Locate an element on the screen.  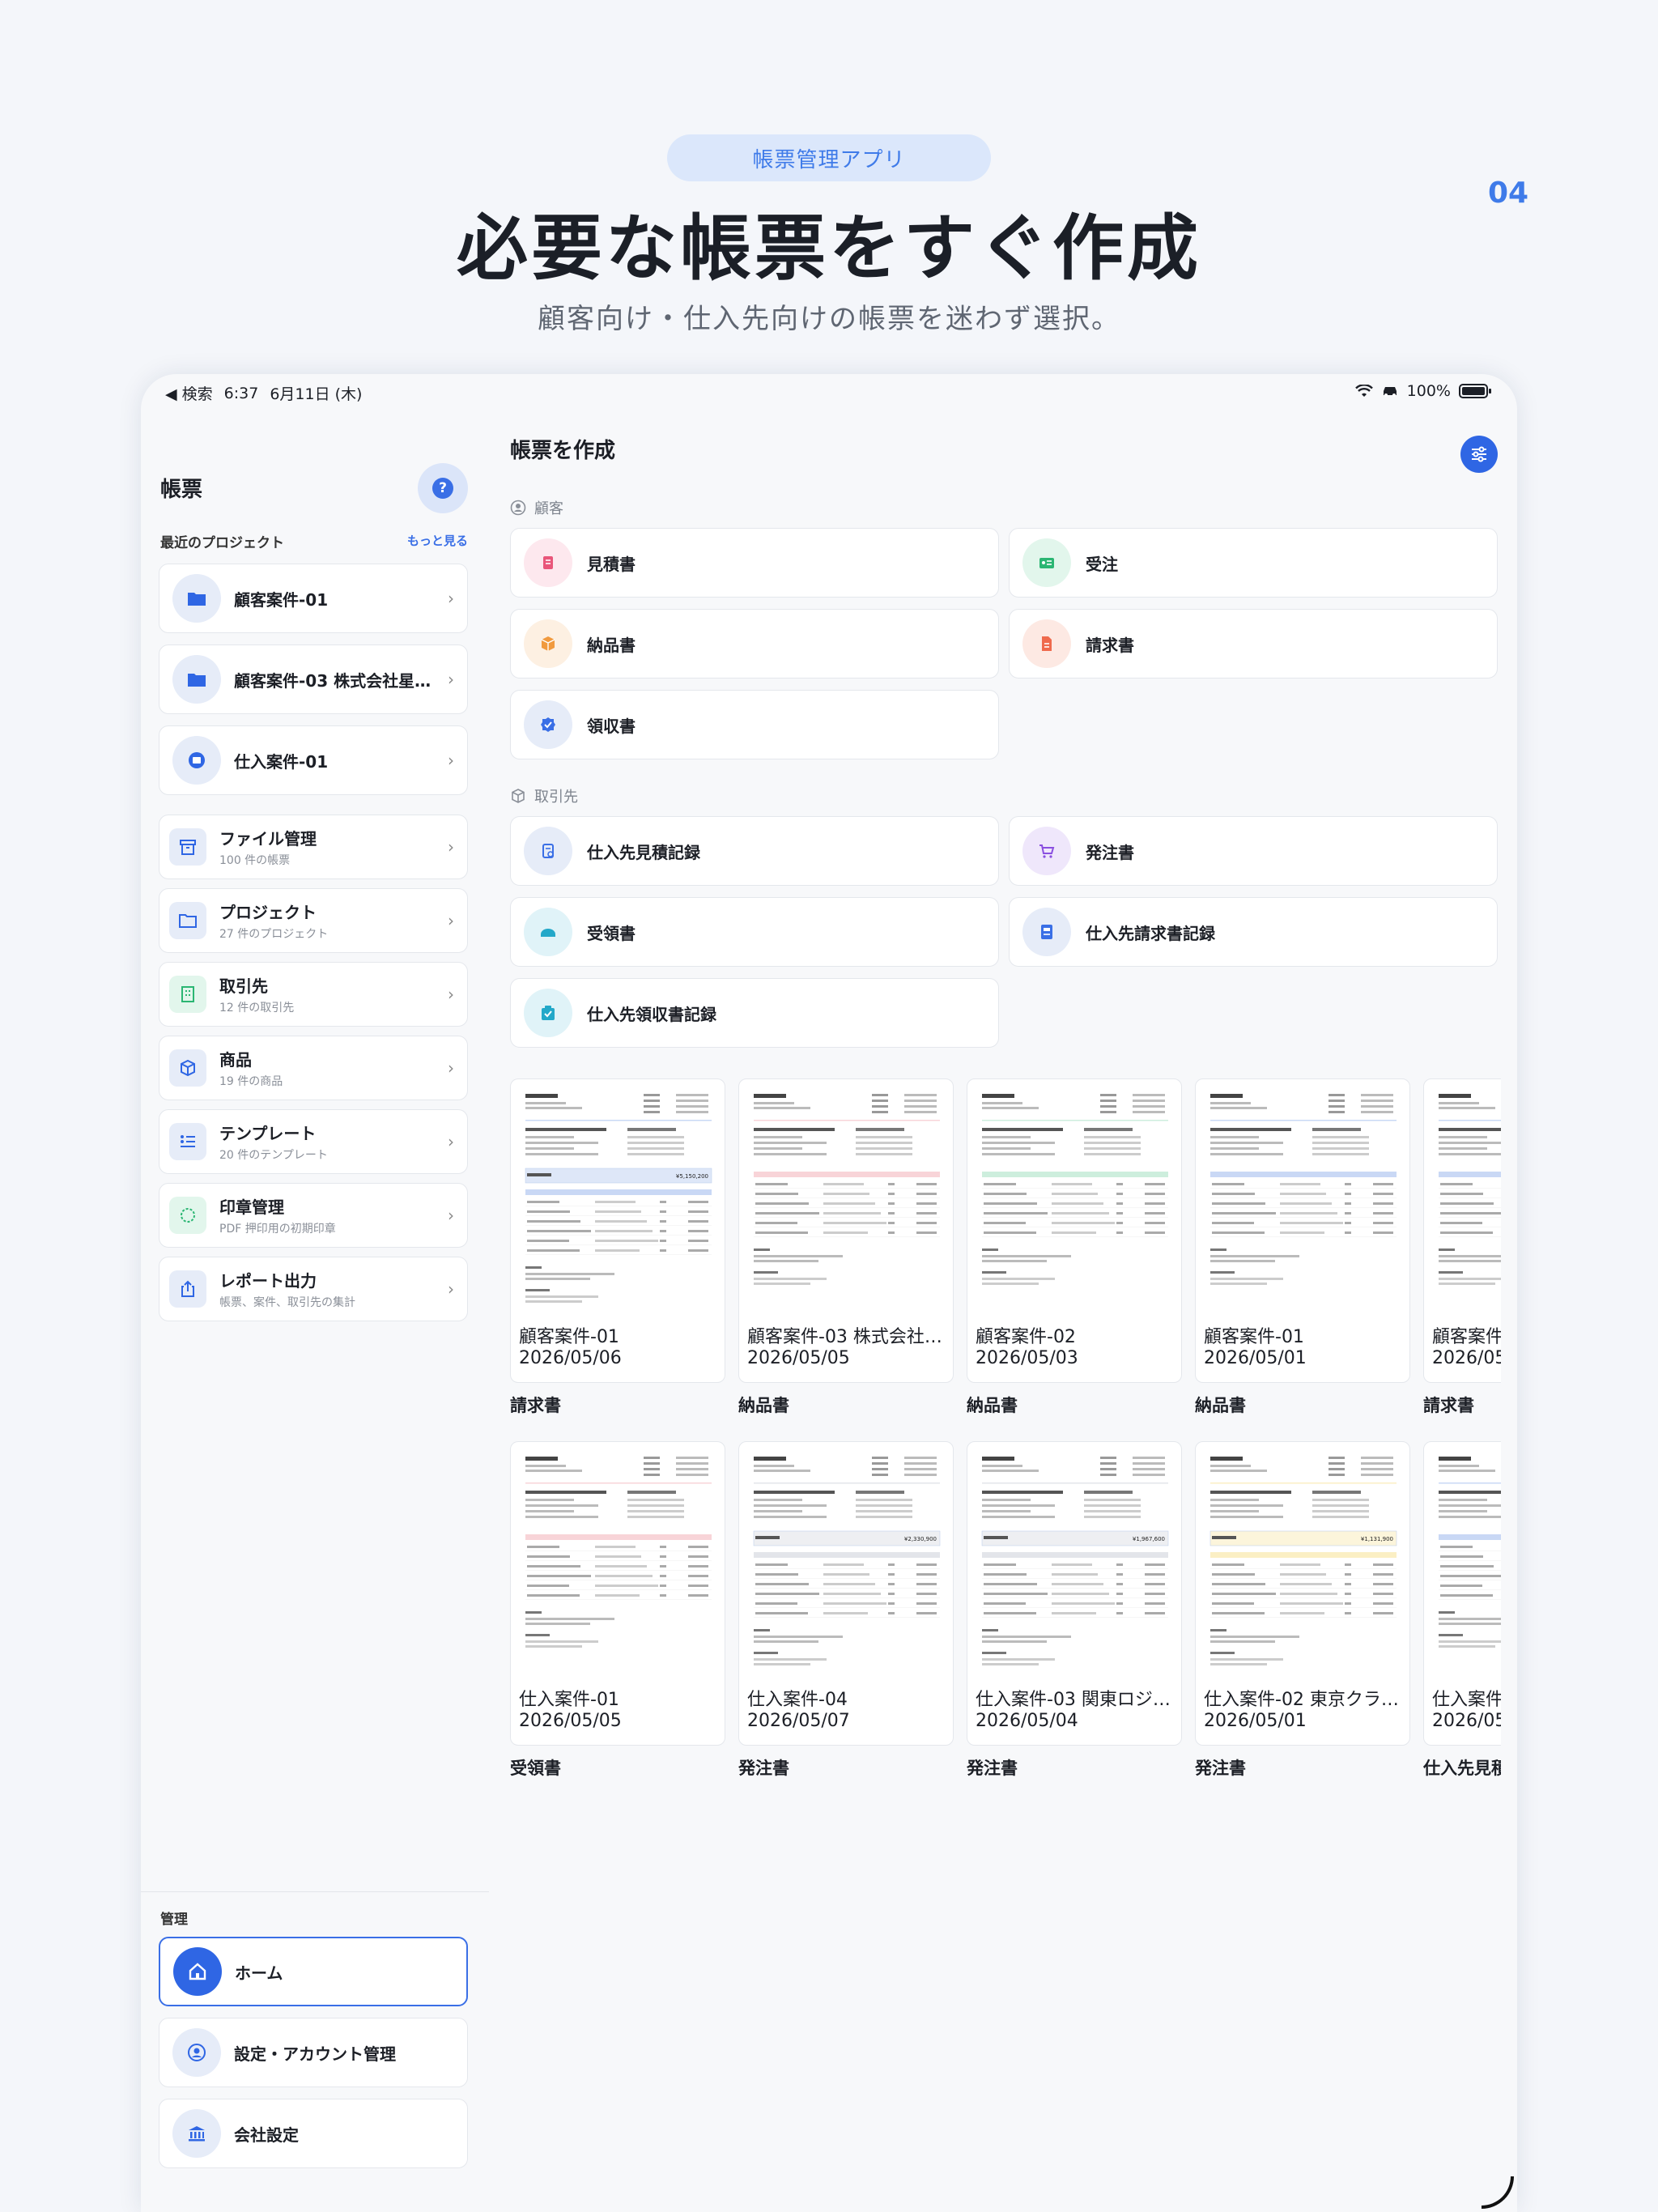
sidebar-item-label: プロジェクト is located at coordinates (268, 912).